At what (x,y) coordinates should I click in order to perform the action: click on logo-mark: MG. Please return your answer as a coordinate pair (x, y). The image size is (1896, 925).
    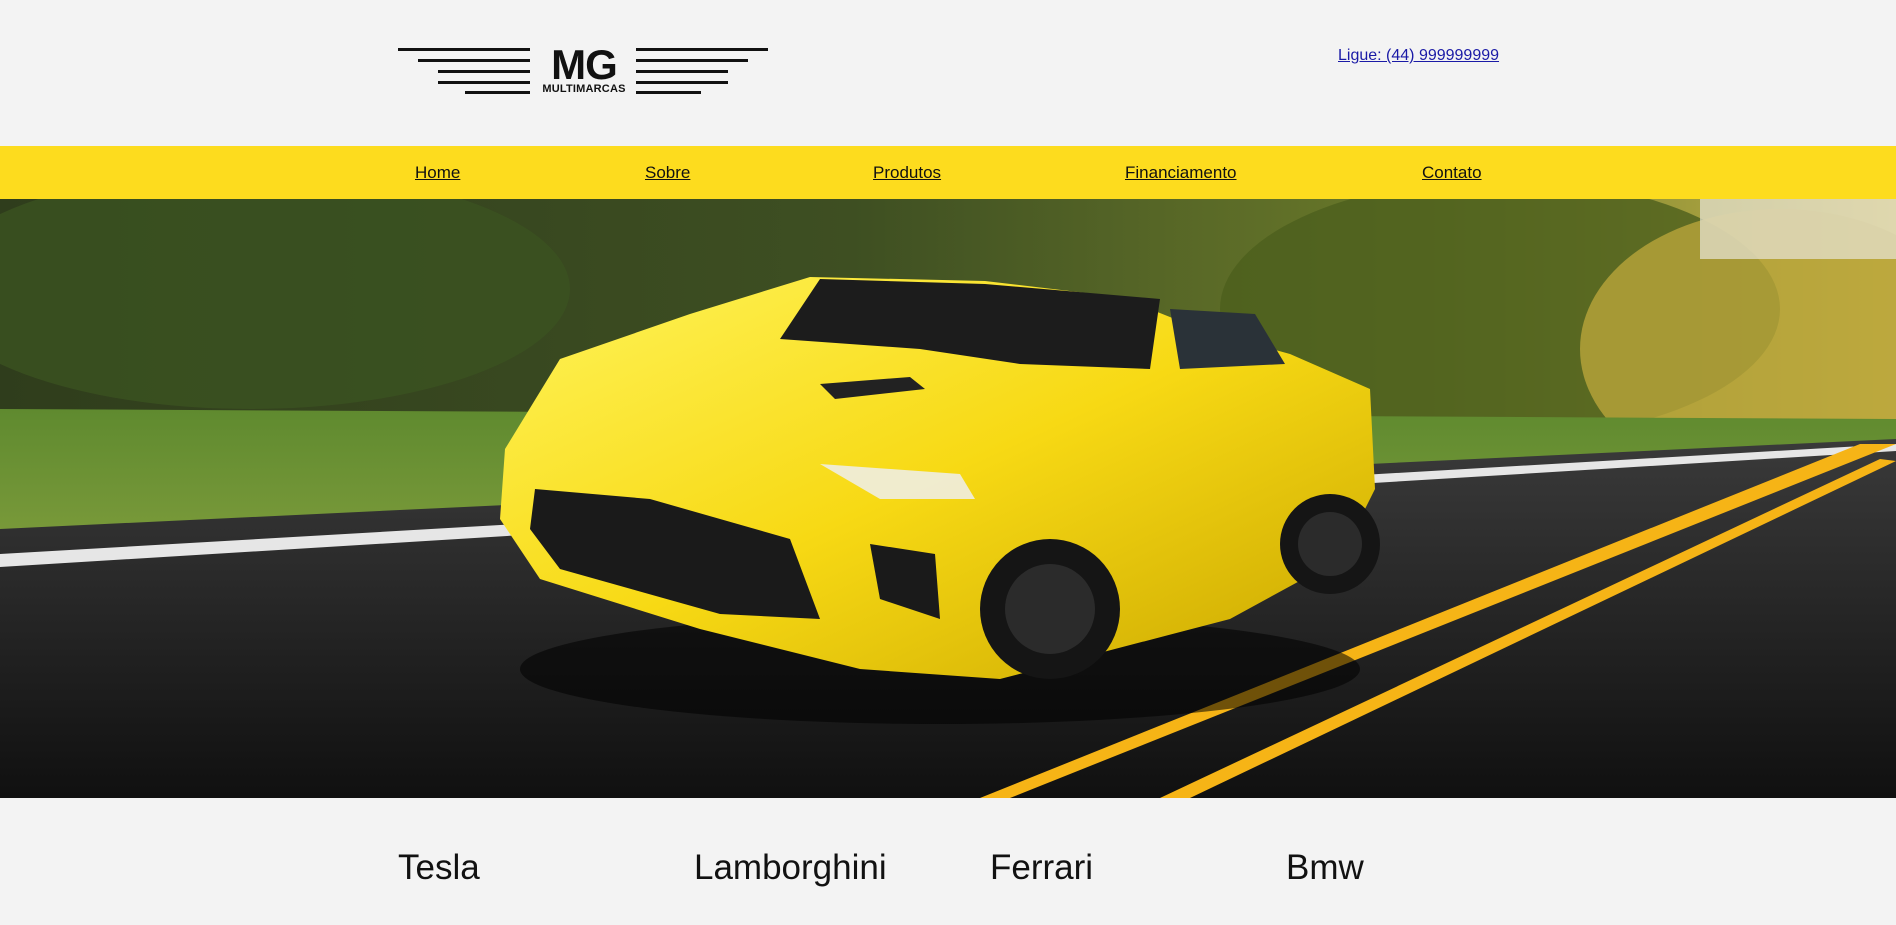
    Looking at the image, I should click on (584, 64).